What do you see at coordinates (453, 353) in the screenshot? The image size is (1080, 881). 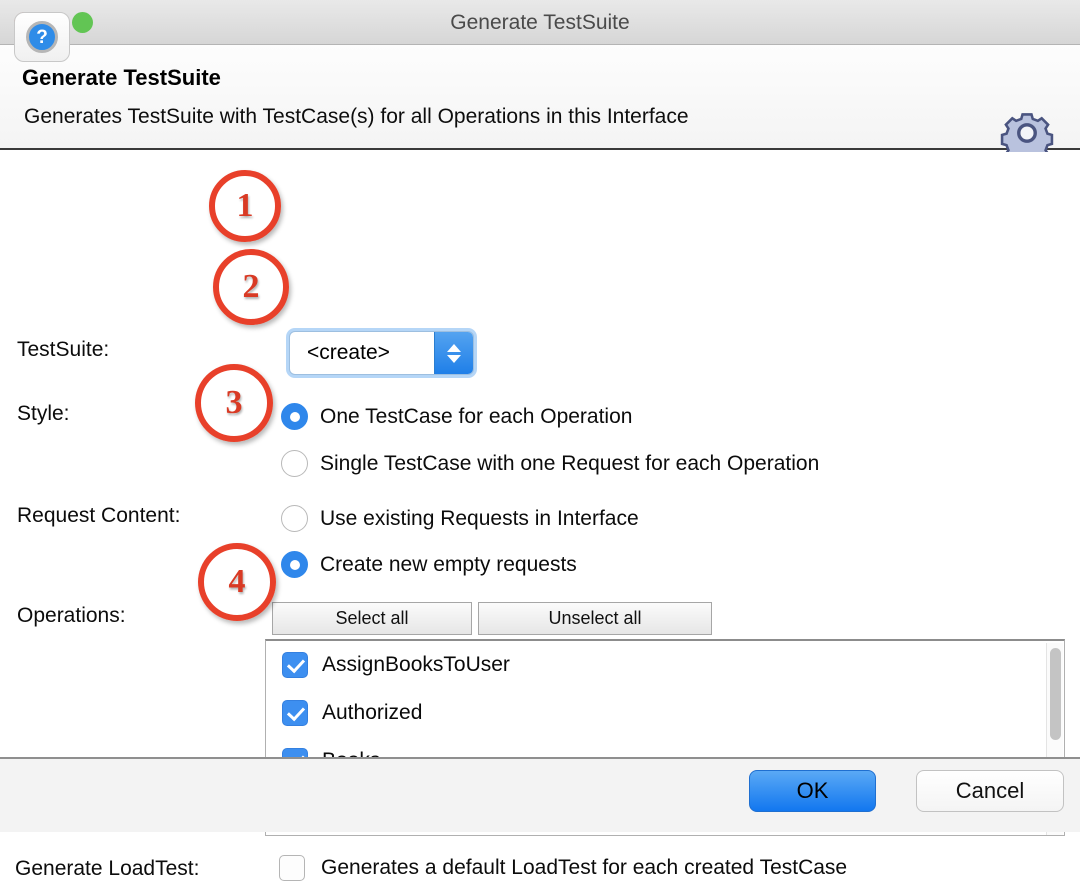 I see `up-down-chevron-icon` at bounding box center [453, 353].